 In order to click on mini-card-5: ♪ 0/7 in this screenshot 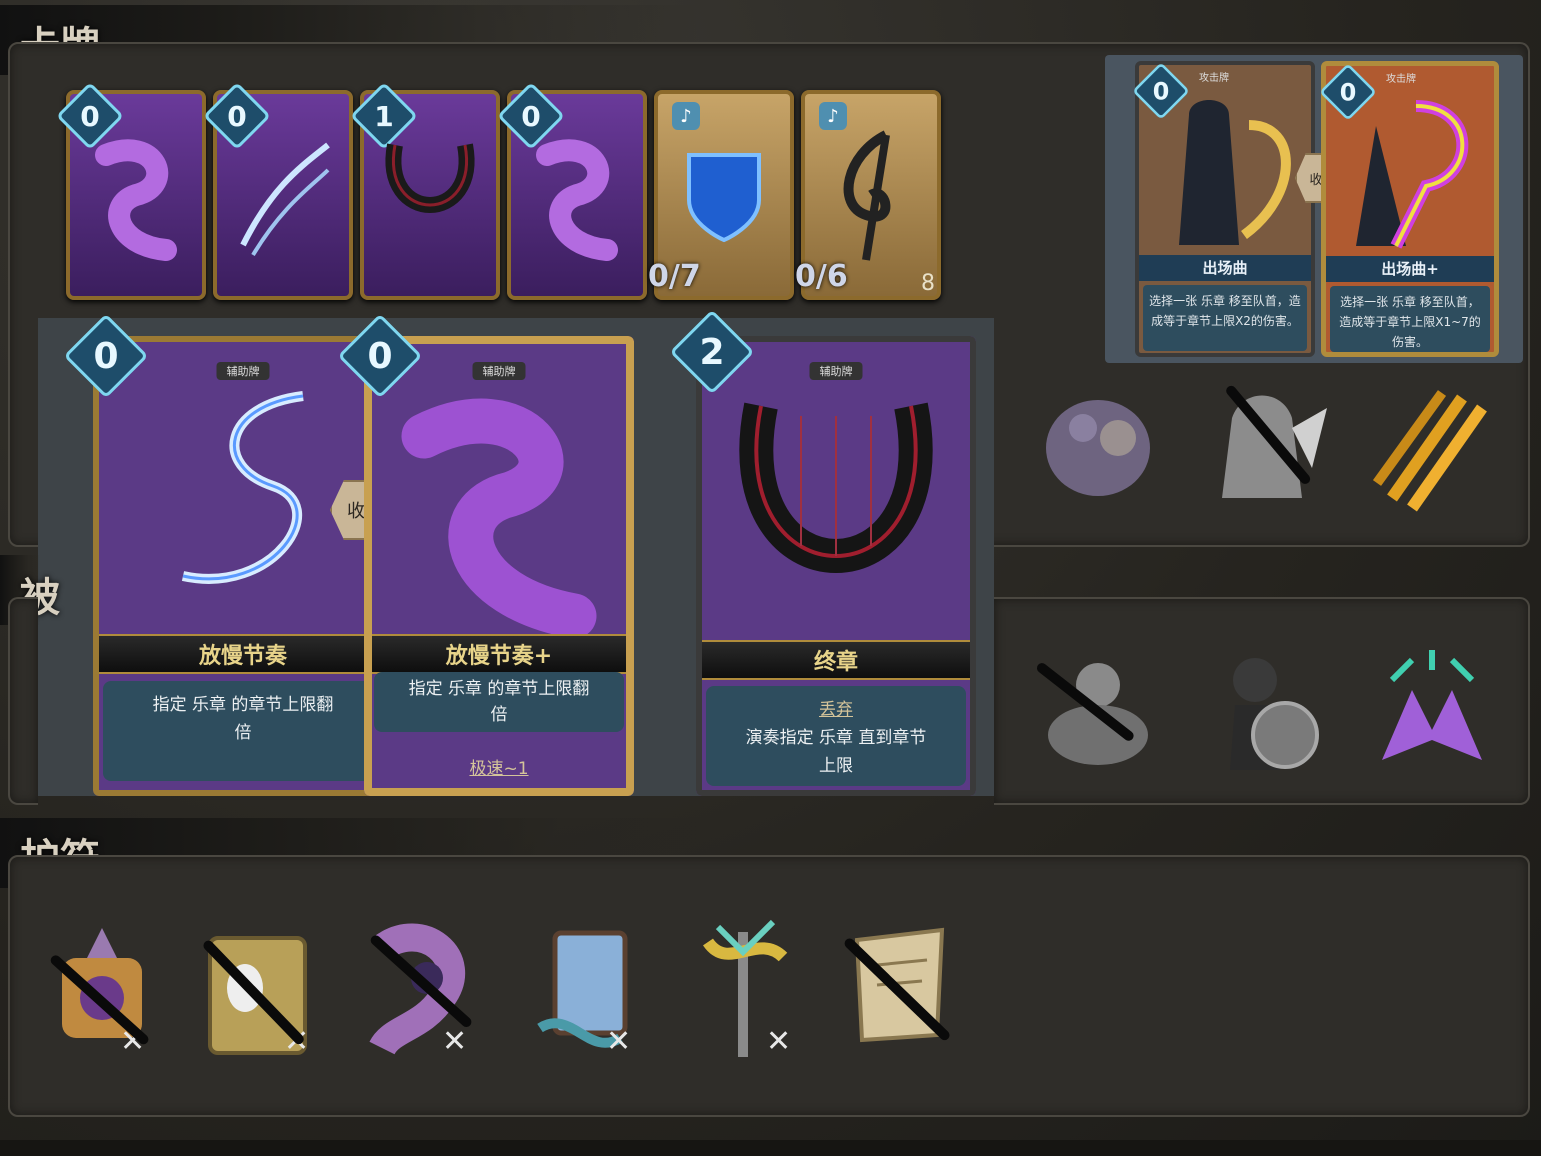, I will do `click(721, 195)`.